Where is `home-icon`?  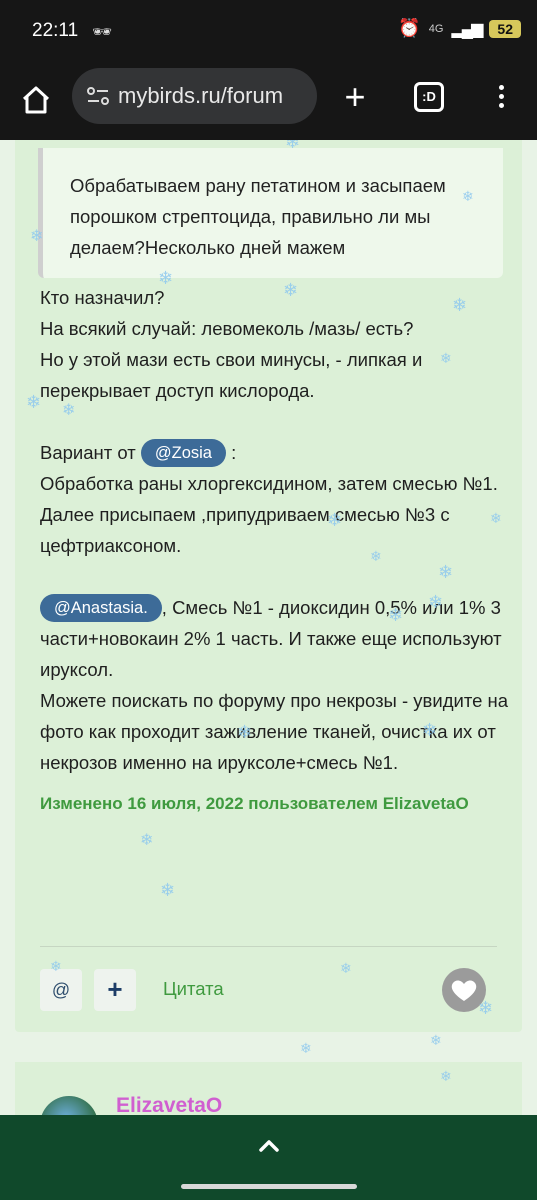 home-icon is located at coordinates (36, 100).